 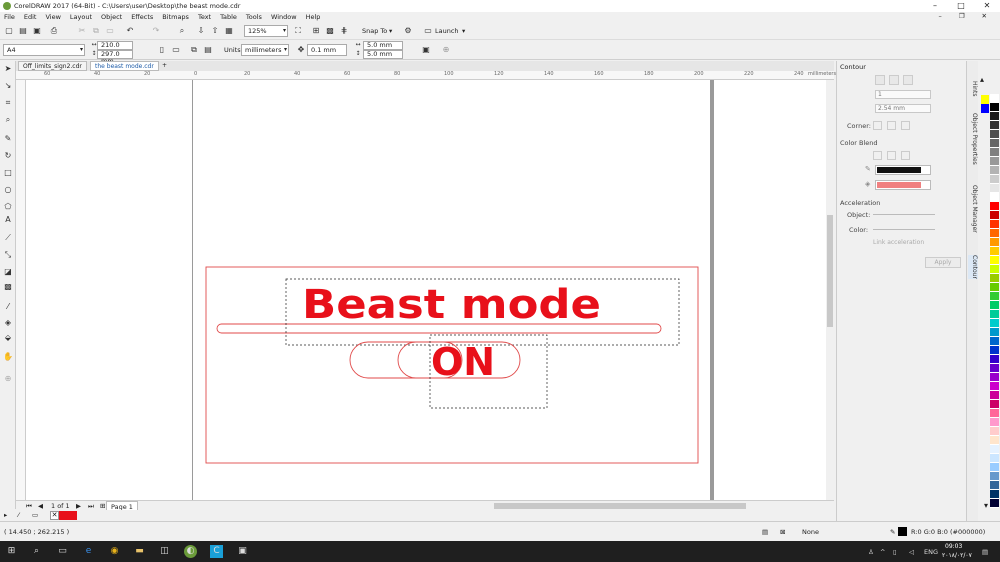 What do you see at coordinates (8, 220) in the screenshot?
I see `text-tool-icon: A` at bounding box center [8, 220].